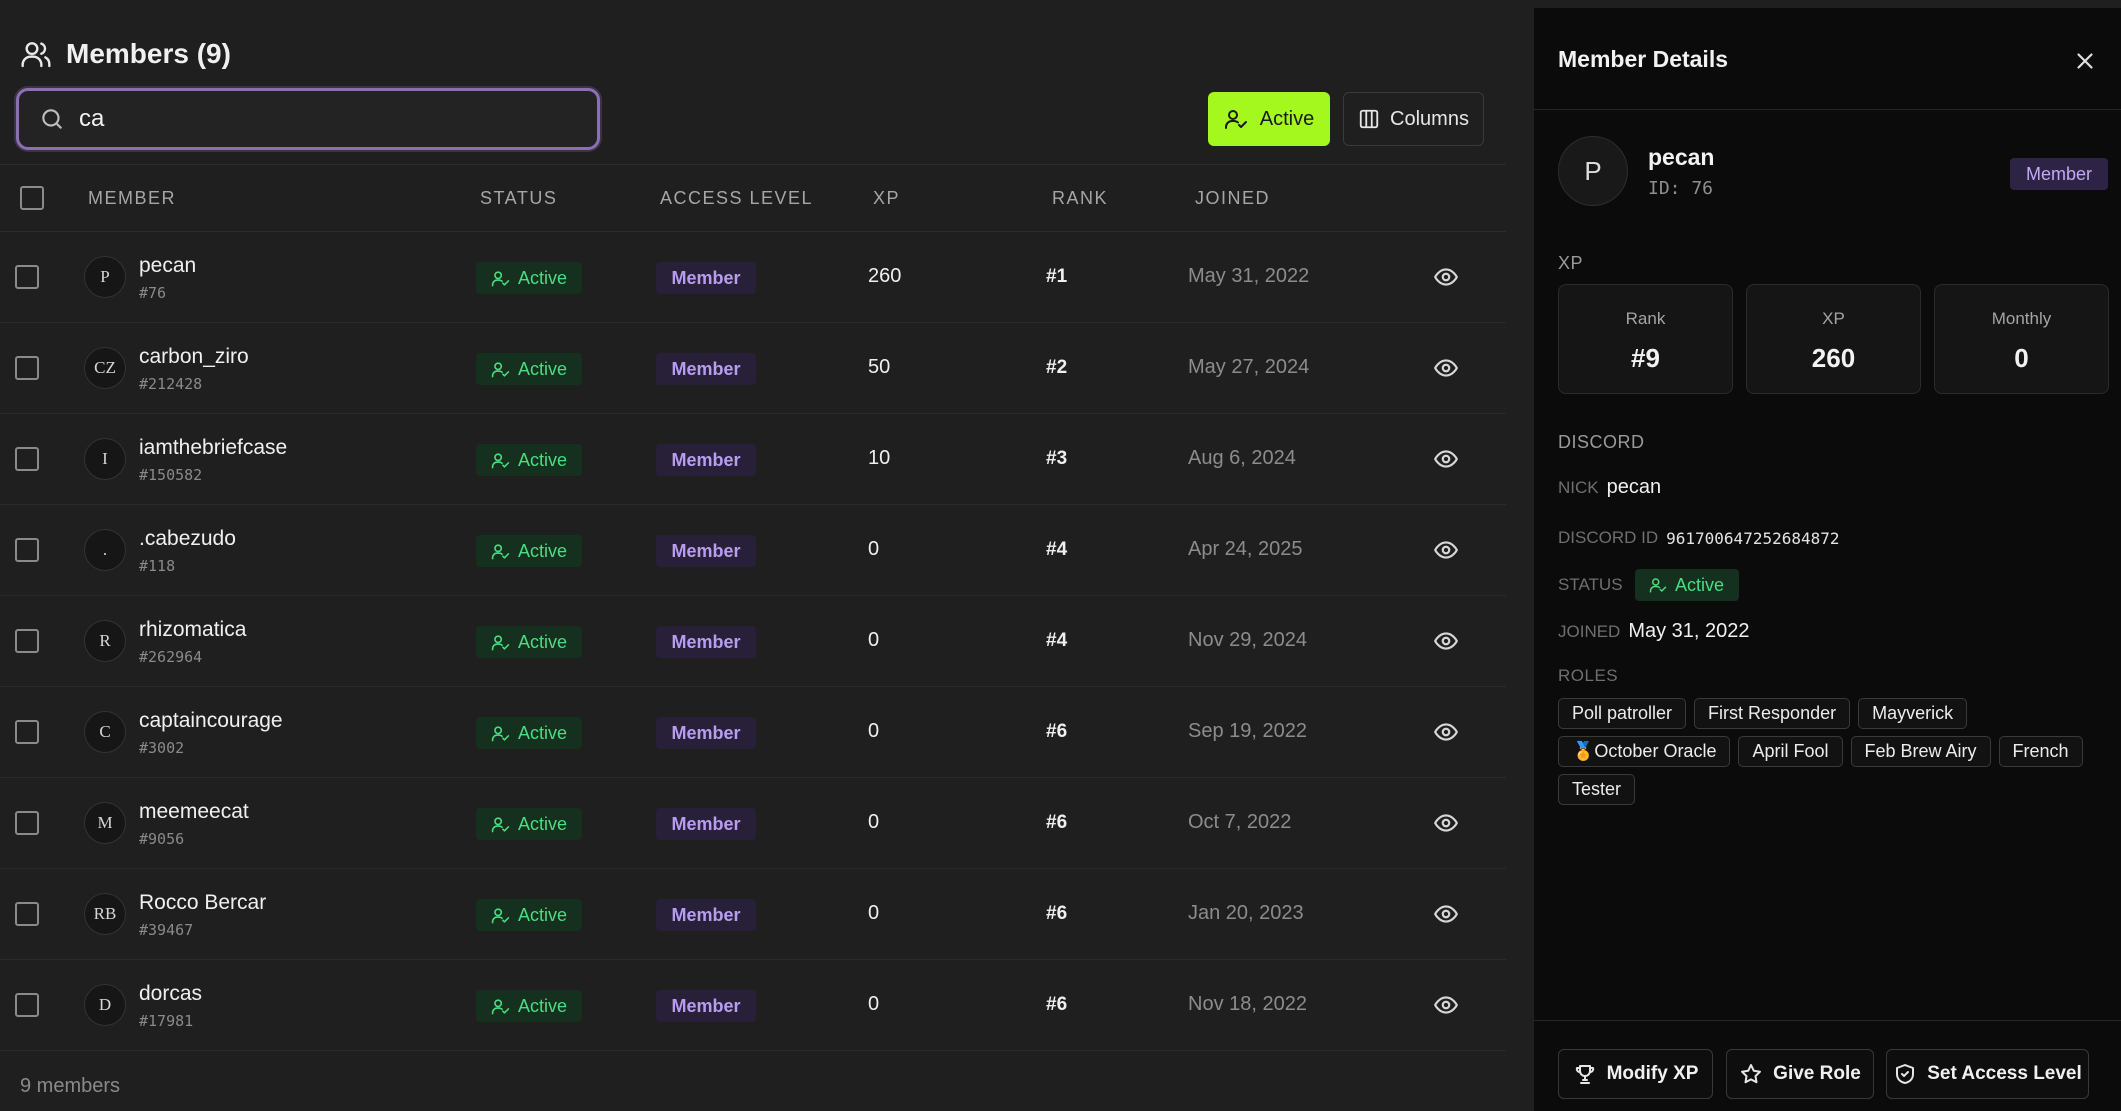  I want to click on set-access-level-button: Set Access Level, so click(1987, 1074).